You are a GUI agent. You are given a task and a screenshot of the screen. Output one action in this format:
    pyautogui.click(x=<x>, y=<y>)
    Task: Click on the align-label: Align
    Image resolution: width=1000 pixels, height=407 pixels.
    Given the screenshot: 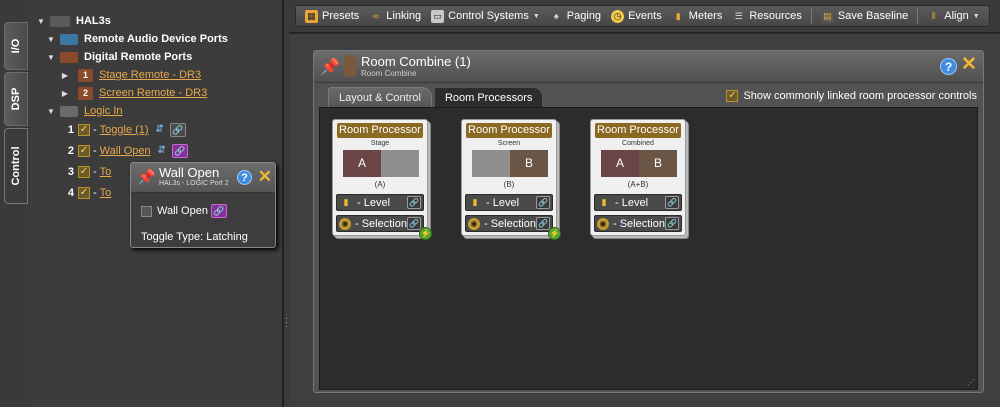 What is the action you would take?
    pyautogui.click(x=956, y=16)
    